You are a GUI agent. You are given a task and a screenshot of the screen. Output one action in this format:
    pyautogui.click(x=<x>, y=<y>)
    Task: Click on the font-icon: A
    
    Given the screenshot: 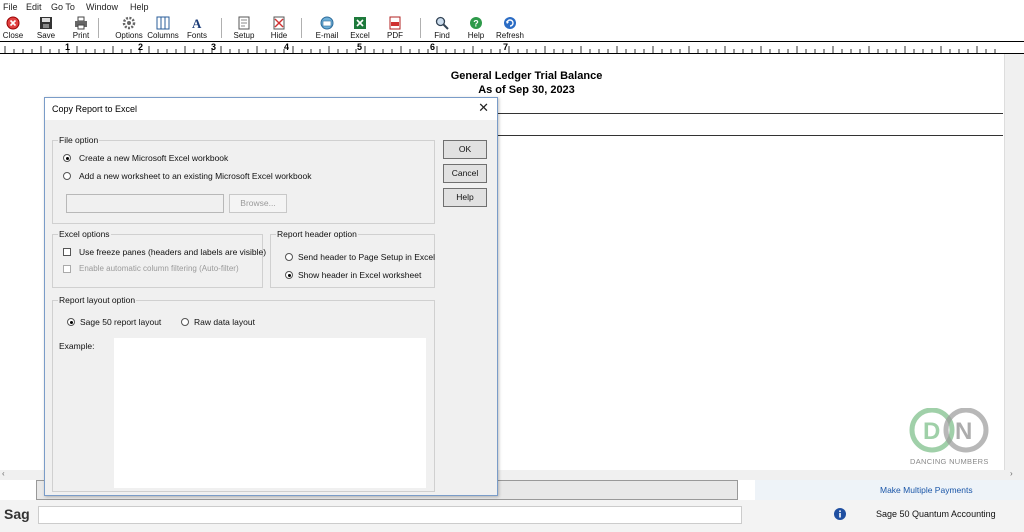 What is the action you would take?
    pyautogui.click(x=197, y=23)
    